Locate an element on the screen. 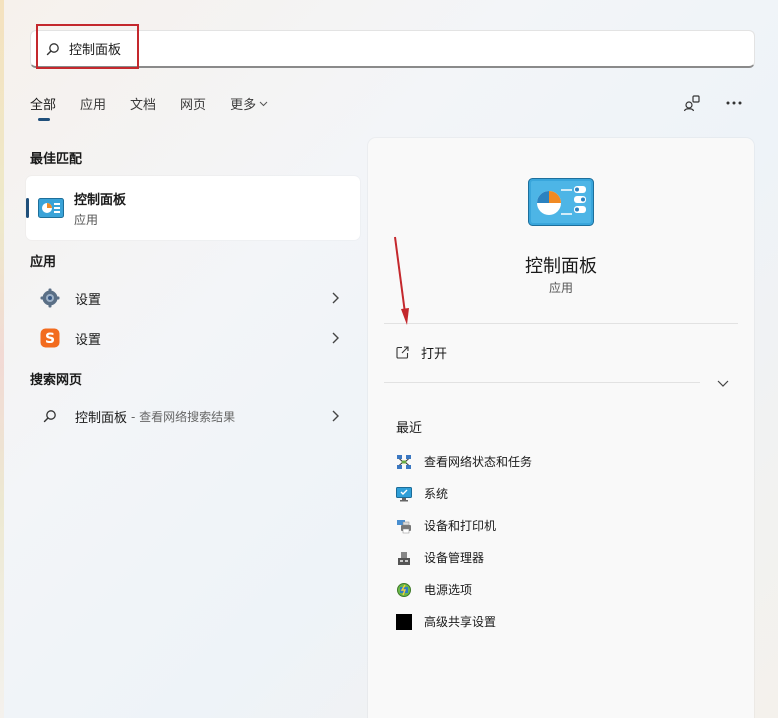 Image resolution: width=778 pixels, height=718 pixels. preview-subtitle: 应用 is located at coordinates (560, 288).